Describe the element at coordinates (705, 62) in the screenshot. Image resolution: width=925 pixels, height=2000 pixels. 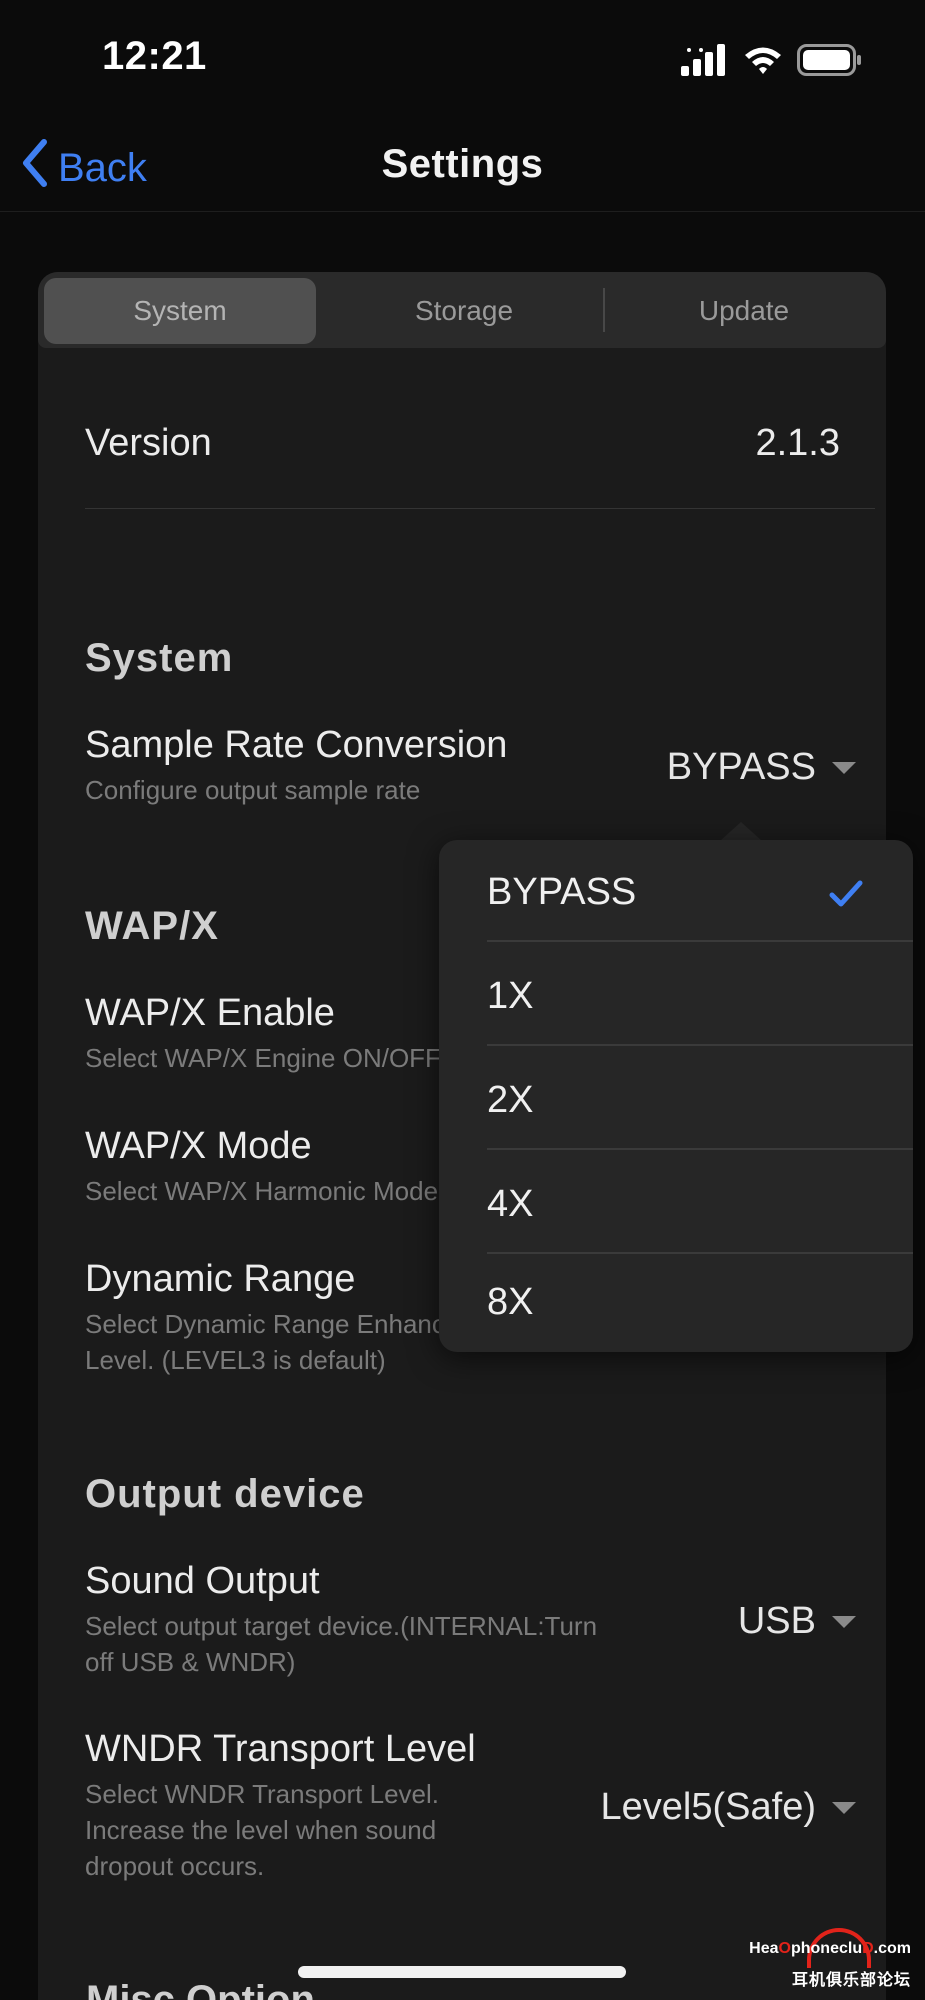
I see `cellular-signal-icon` at that location.